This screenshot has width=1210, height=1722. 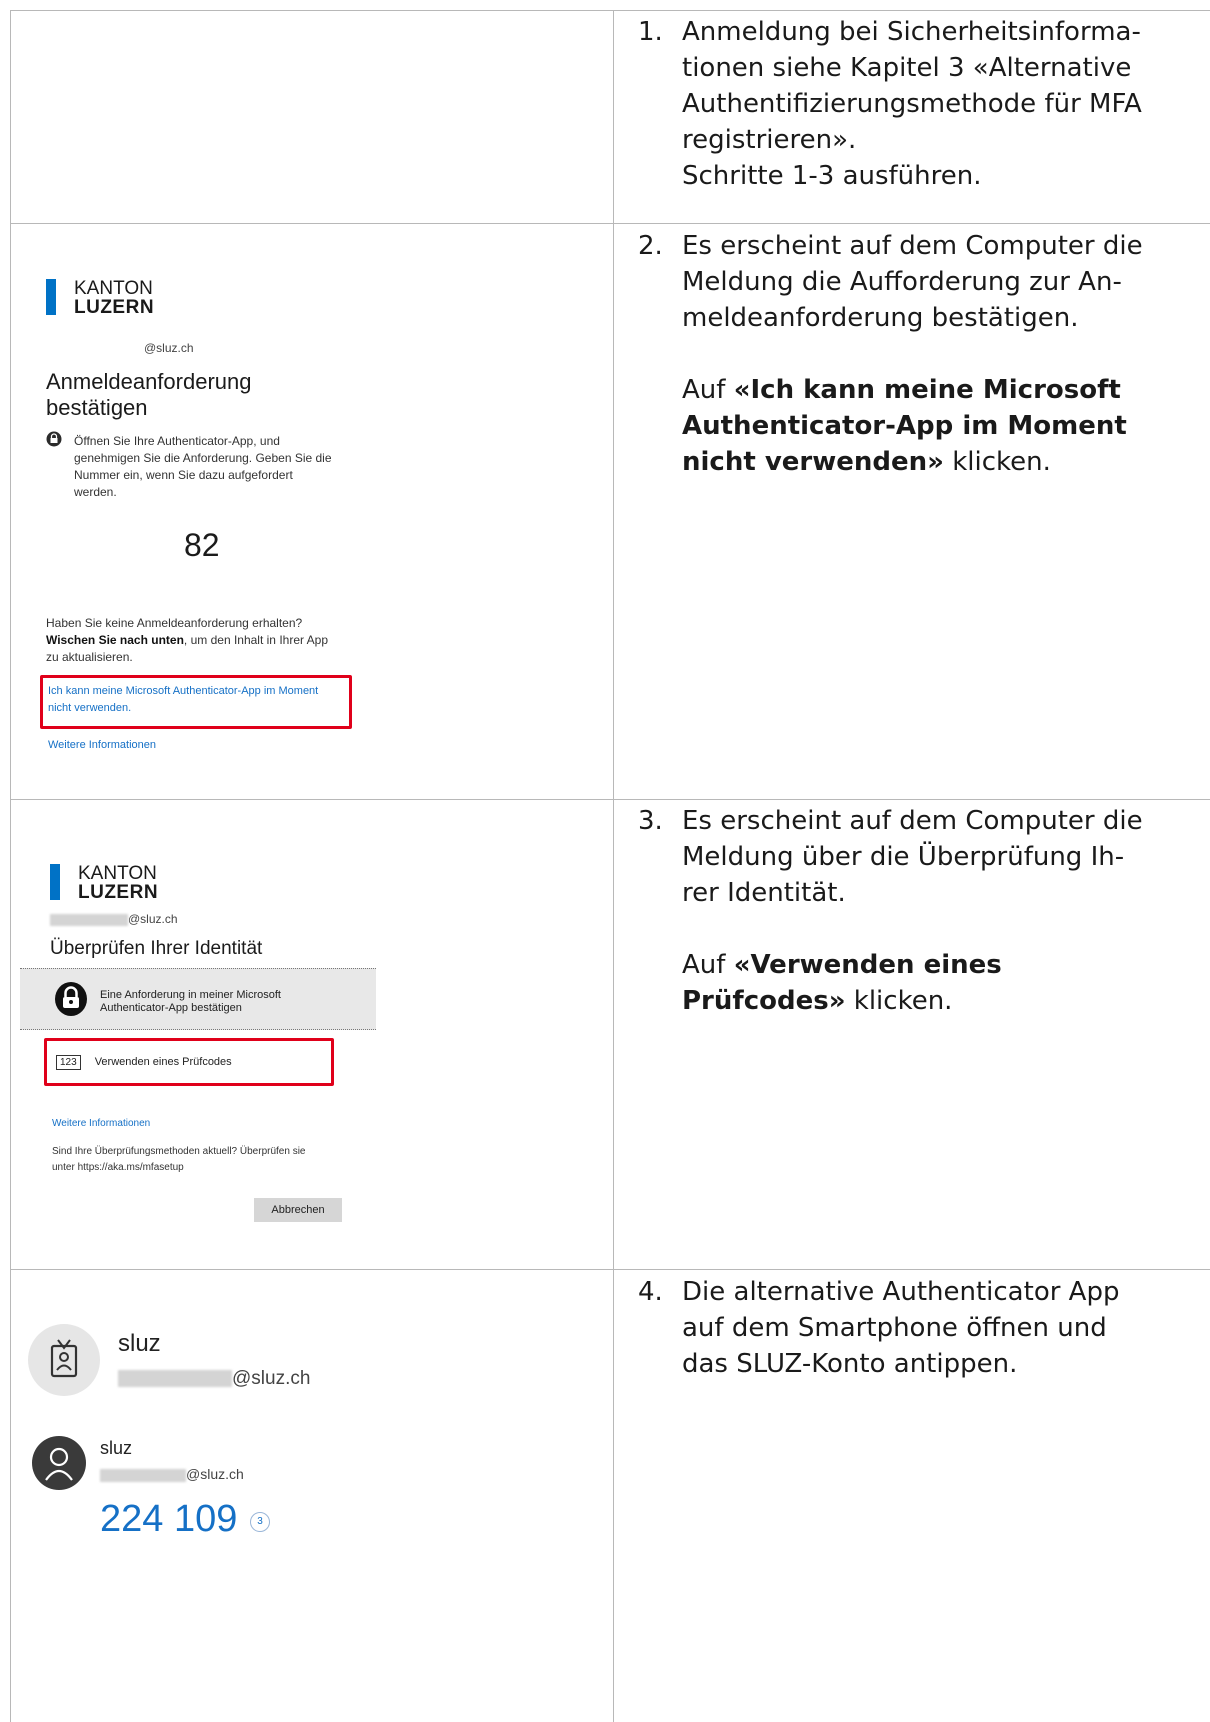 I want to click on step-line: Meldung über die Überprüfung Ih-, so click(x=903, y=857).